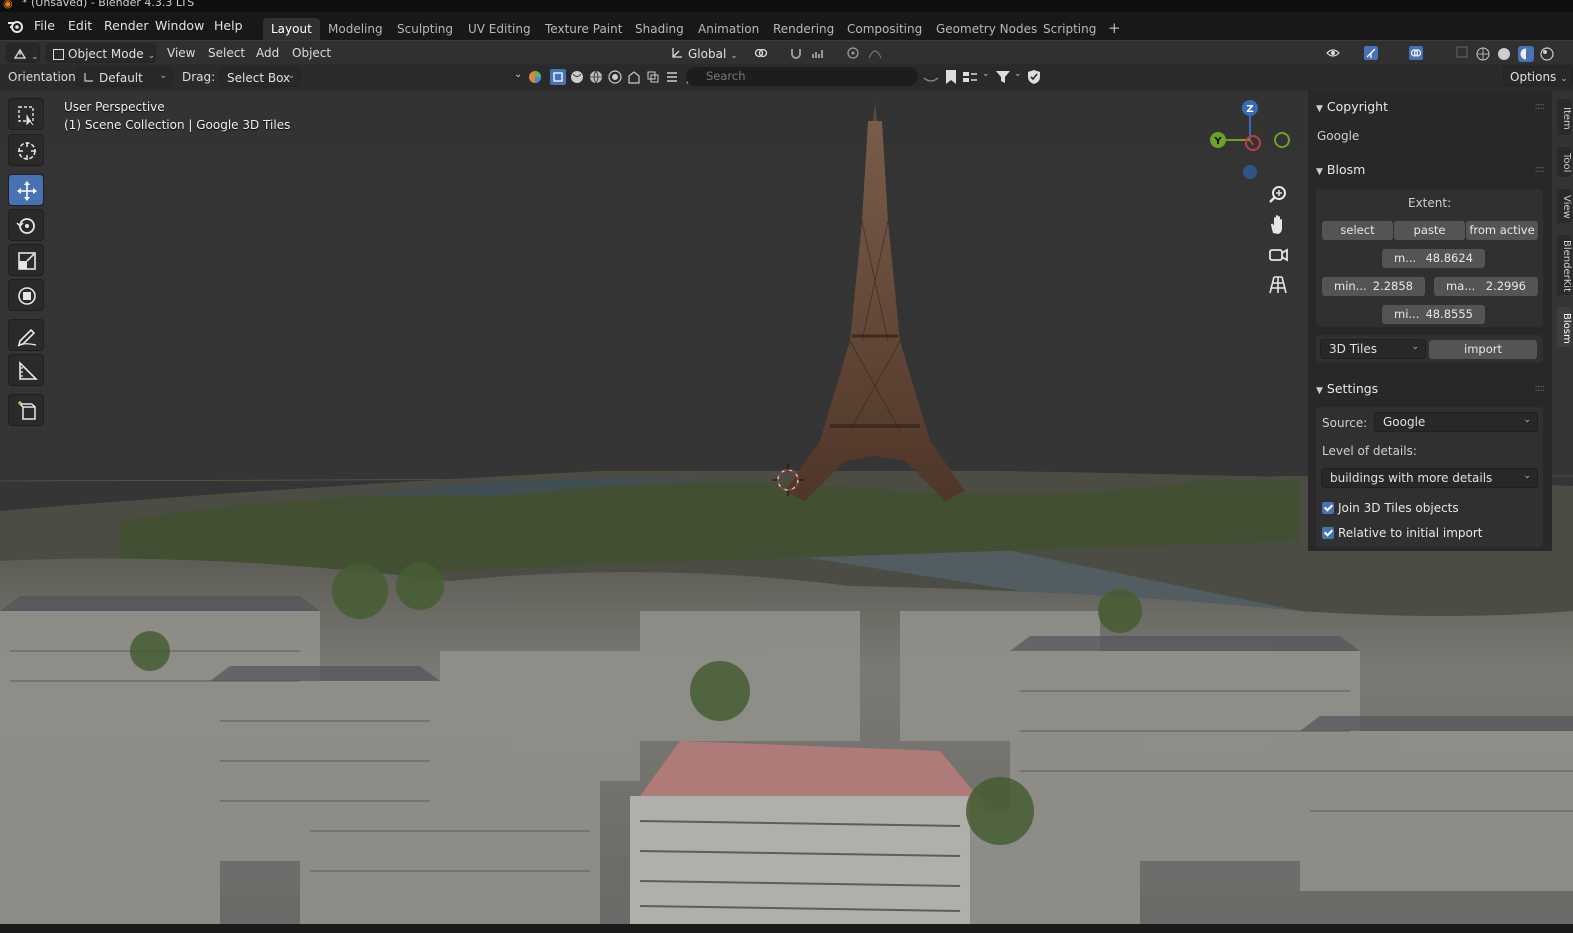 The width and height of the screenshot is (1573, 933). What do you see at coordinates (26, 335) in the screenshot?
I see `tool-annotate` at bounding box center [26, 335].